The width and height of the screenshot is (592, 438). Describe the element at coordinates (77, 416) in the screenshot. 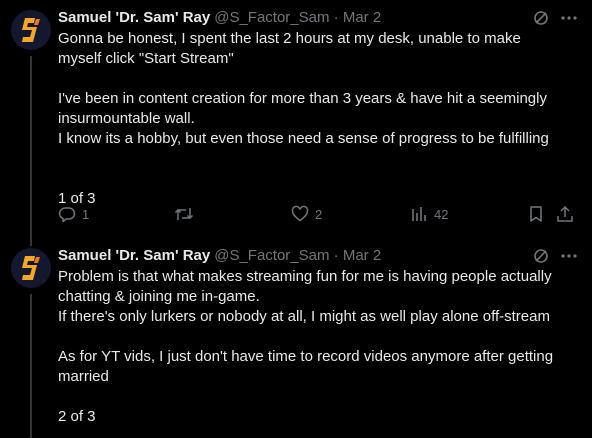

I see `thread-counter: 2 of 3` at that location.